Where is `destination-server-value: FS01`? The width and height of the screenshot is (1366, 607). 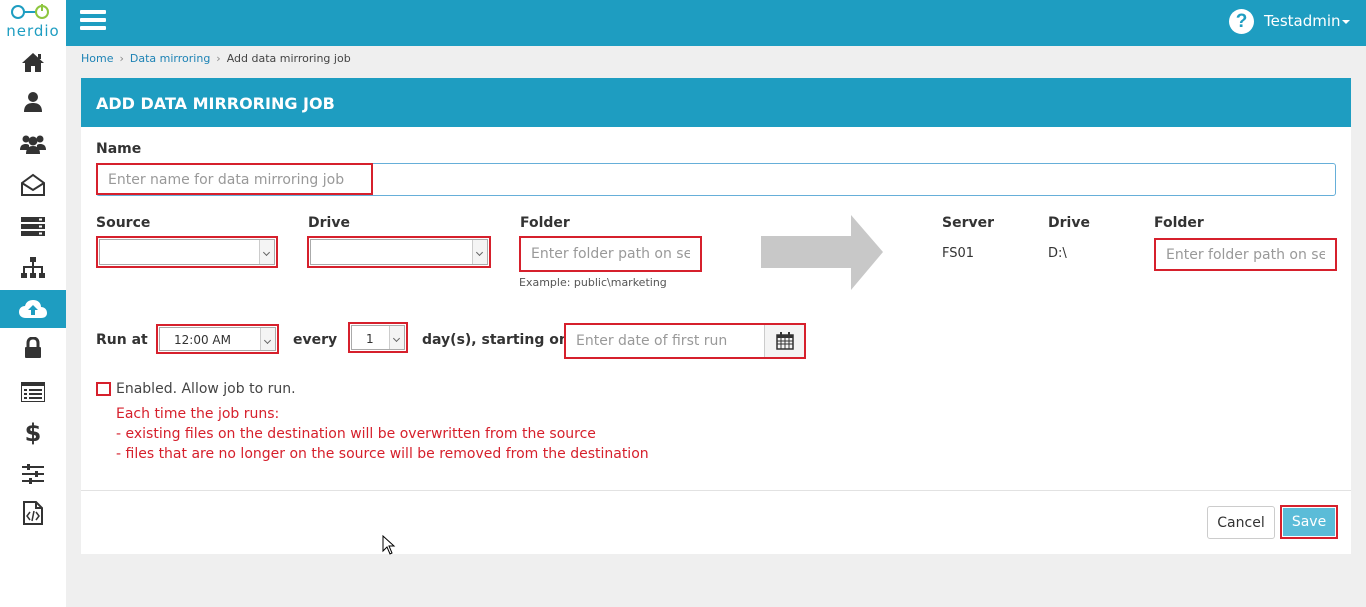 destination-server-value: FS01 is located at coordinates (958, 253).